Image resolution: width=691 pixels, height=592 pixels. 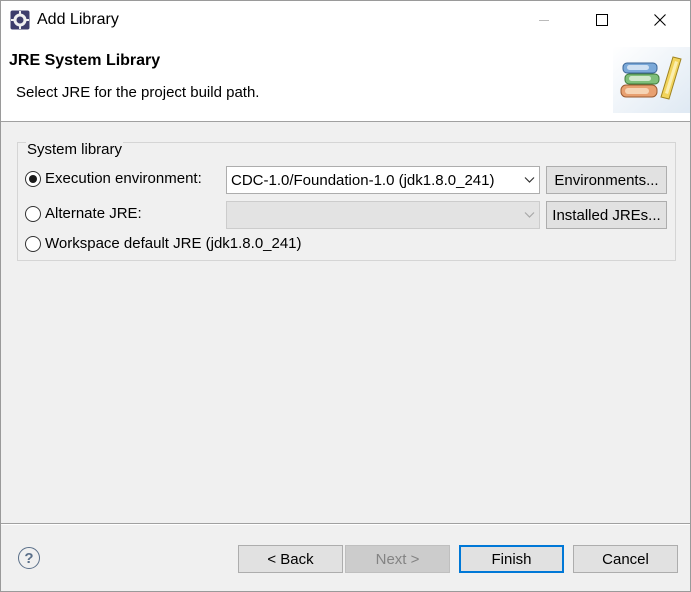 What do you see at coordinates (75, 149) in the screenshot?
I see `system-library-label: System library` at bounding box center [75, 149].